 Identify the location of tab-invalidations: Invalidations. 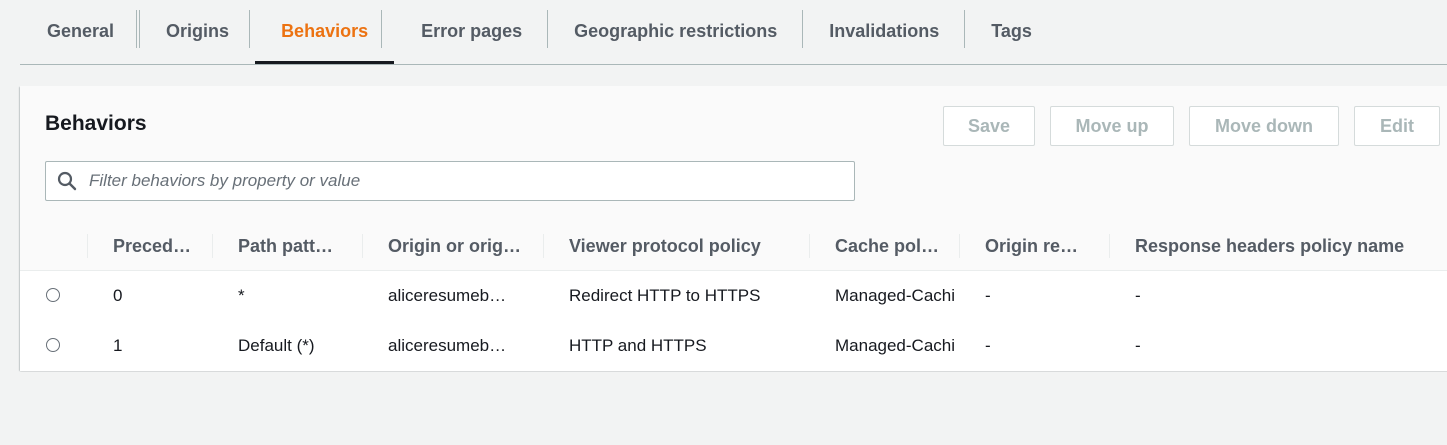
(884, 31).